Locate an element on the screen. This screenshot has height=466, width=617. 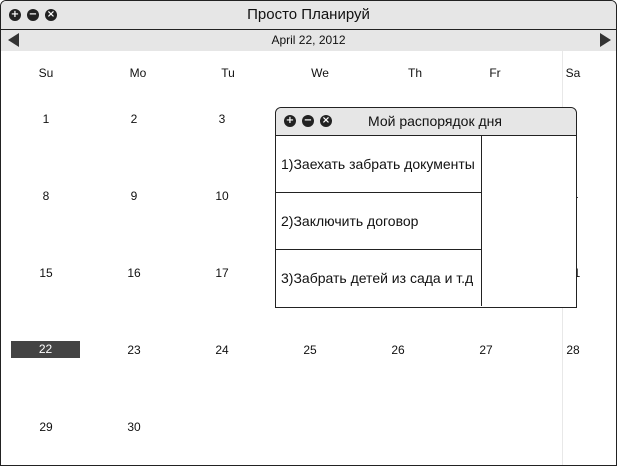
calendar-day: 8 is located at coordinates (46, 196).